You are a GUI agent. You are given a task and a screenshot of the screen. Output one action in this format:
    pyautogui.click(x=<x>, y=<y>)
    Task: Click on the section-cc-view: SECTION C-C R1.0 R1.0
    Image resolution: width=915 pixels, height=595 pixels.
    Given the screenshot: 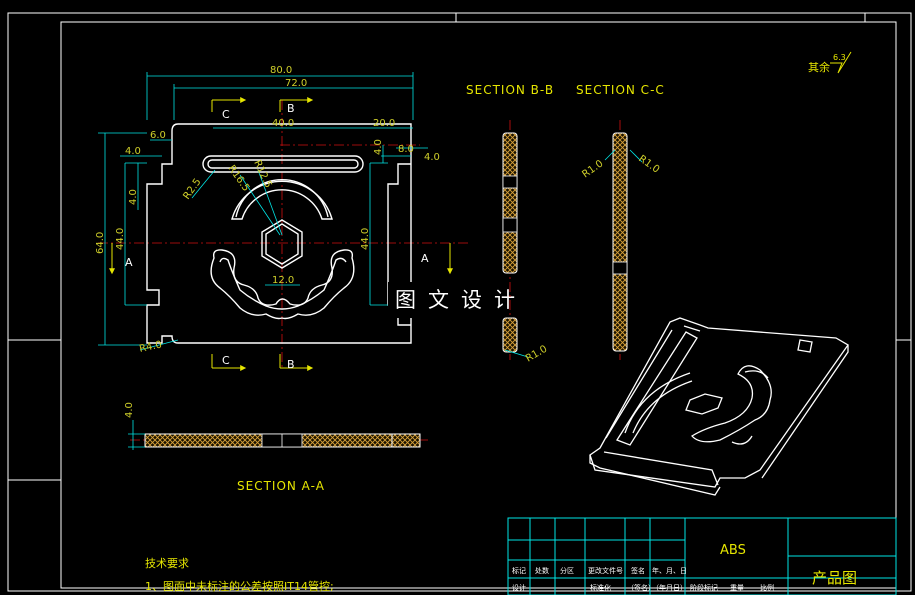 What is the action you would take?
    pyautogui.click(x=620, y=221)
    